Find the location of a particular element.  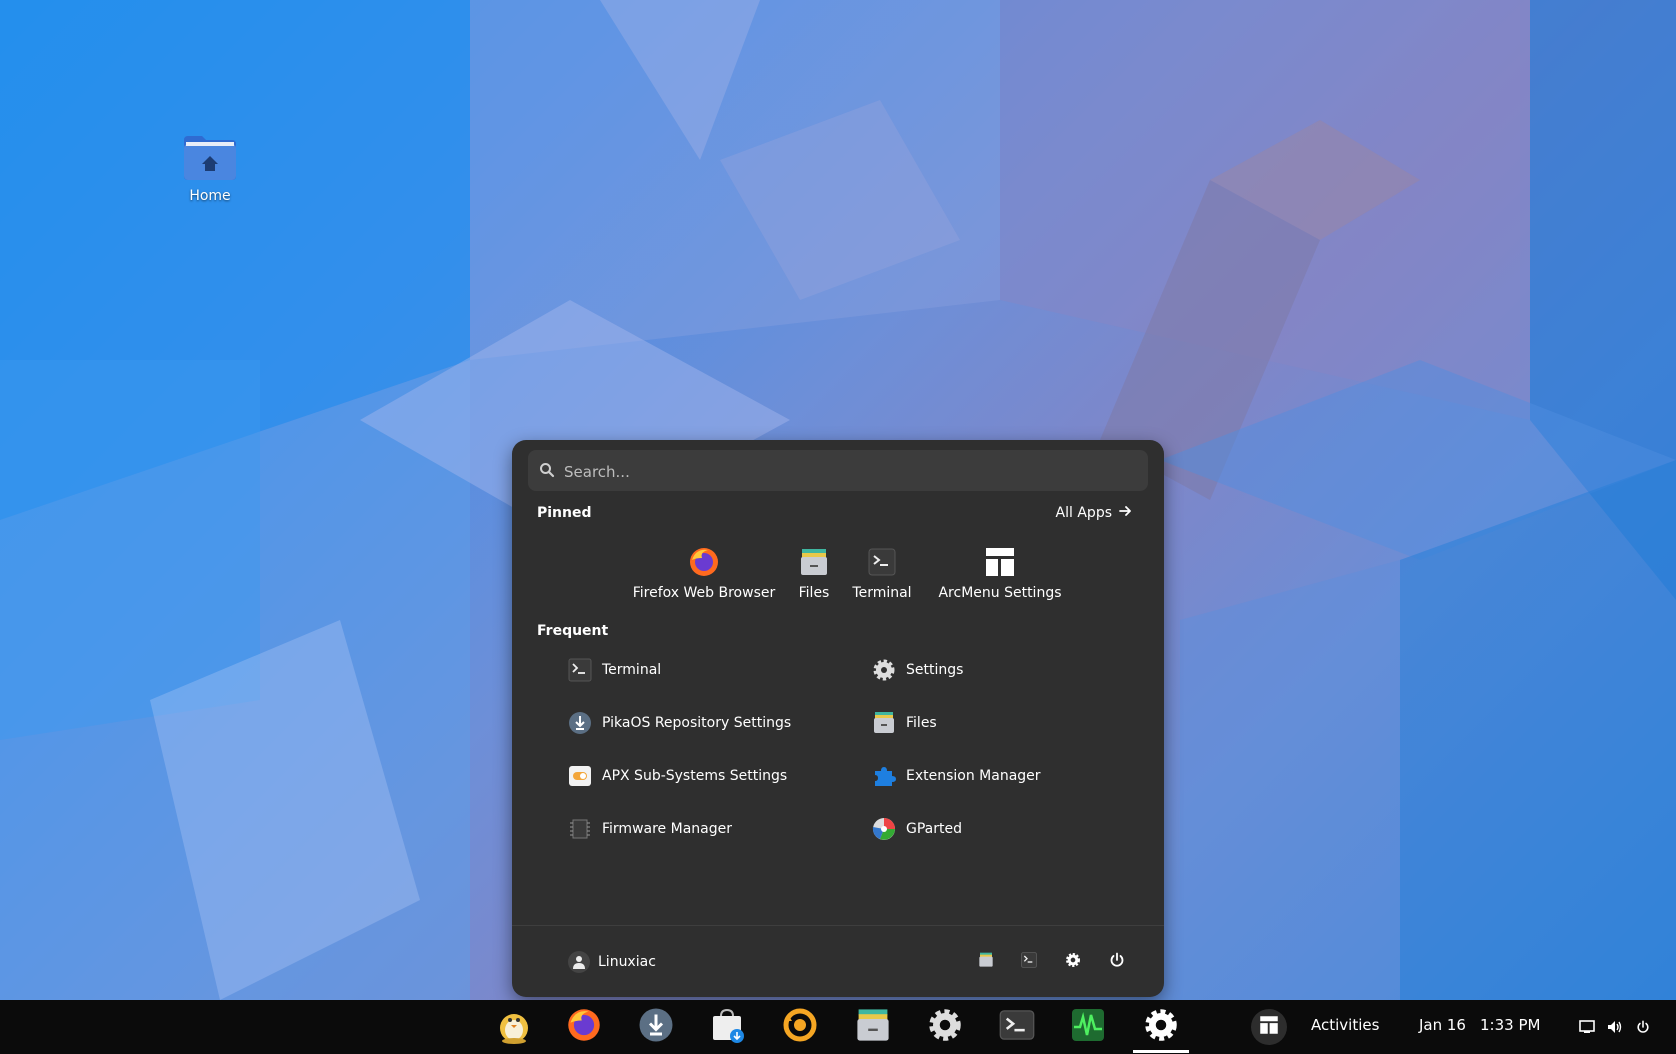

store-bag-icon is located at coordinates (728, 1027).